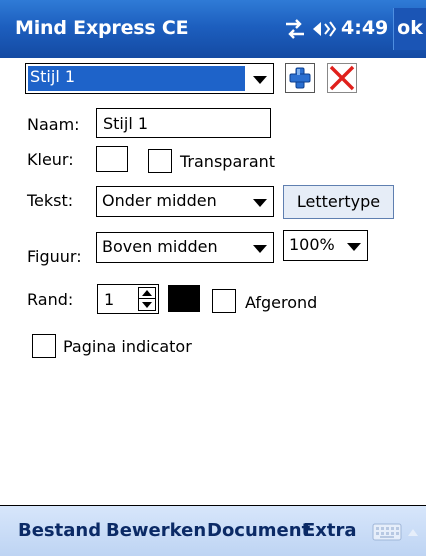  What do you see at coordinates (295, 29) in the screenshot?
I see `connectivity-icon` at bounding box center [295, 29].